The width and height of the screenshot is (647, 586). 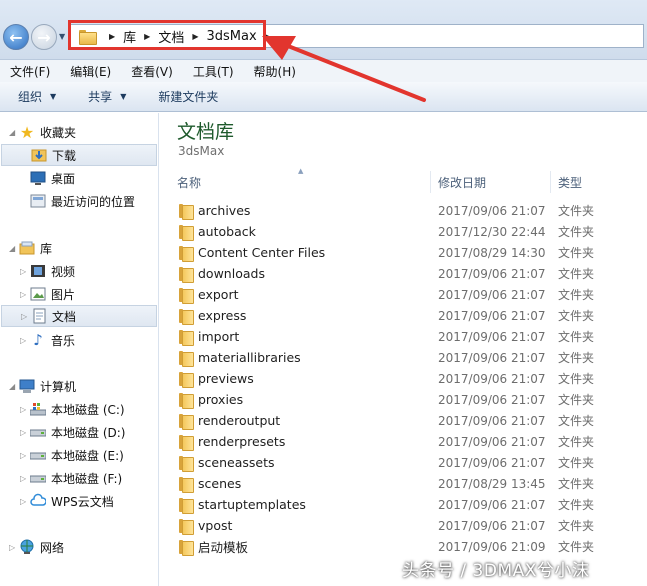 What do you see at coordinates (403, 357) in the screenshot?
I see `table-row: materiallibraries 2017/09/06 21:07 文件夹` at bounding box center [403, 357].